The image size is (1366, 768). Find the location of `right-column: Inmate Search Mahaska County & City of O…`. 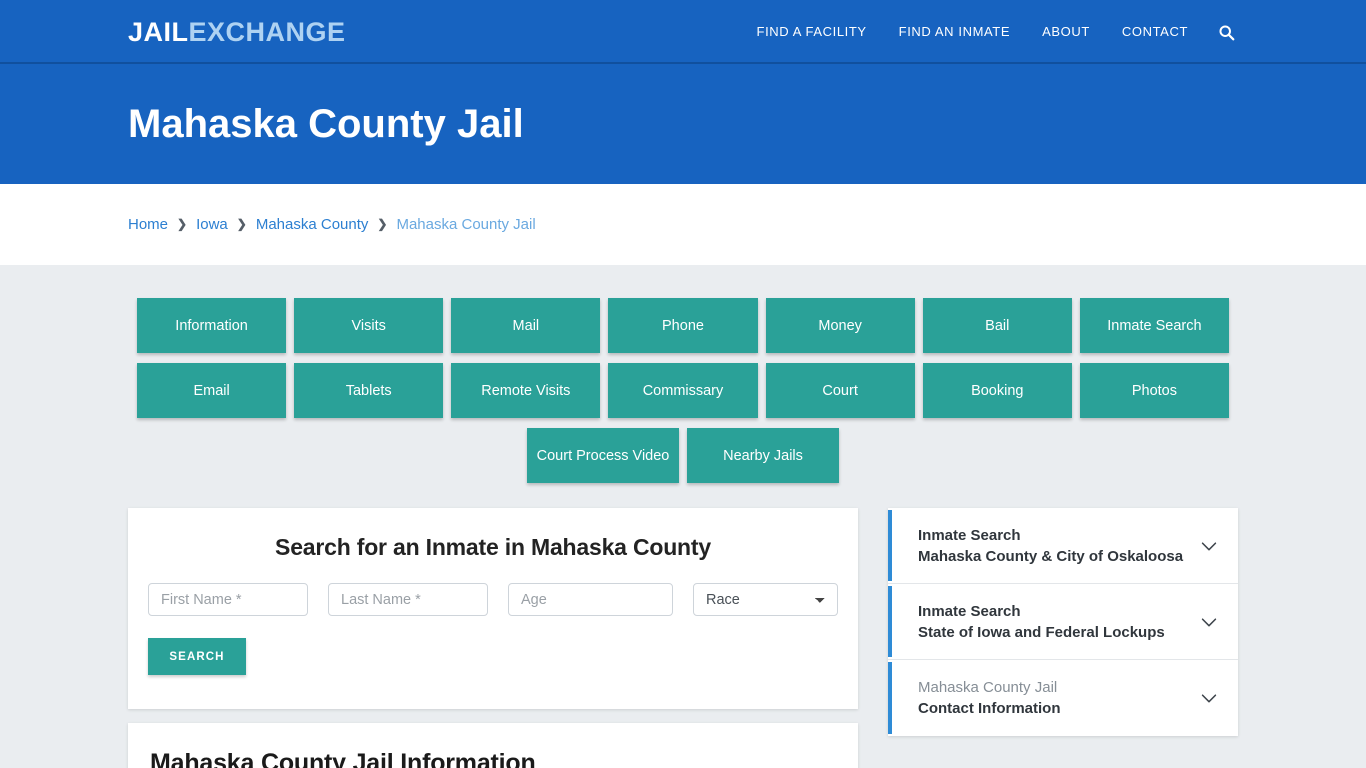

right-column: Inmate Search Mahaska County & City of O… is located at coordinates (1063, 622).